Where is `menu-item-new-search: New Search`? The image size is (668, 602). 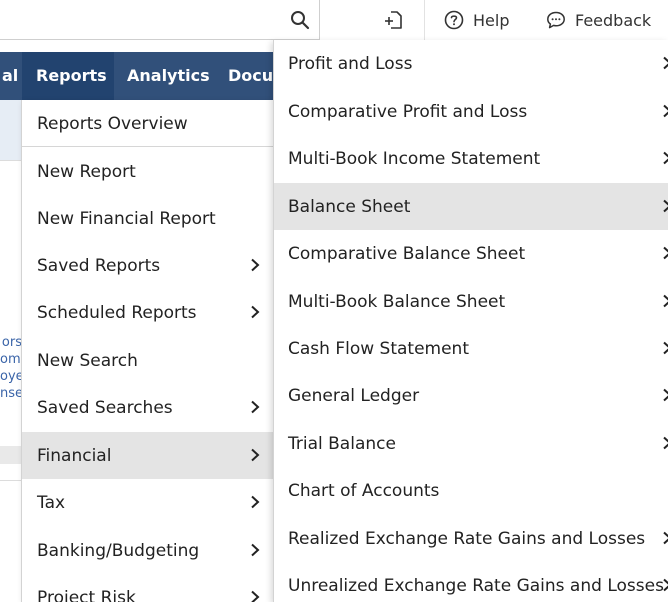
menu-item-new-search: New Search is located at coordinates (147, 360).